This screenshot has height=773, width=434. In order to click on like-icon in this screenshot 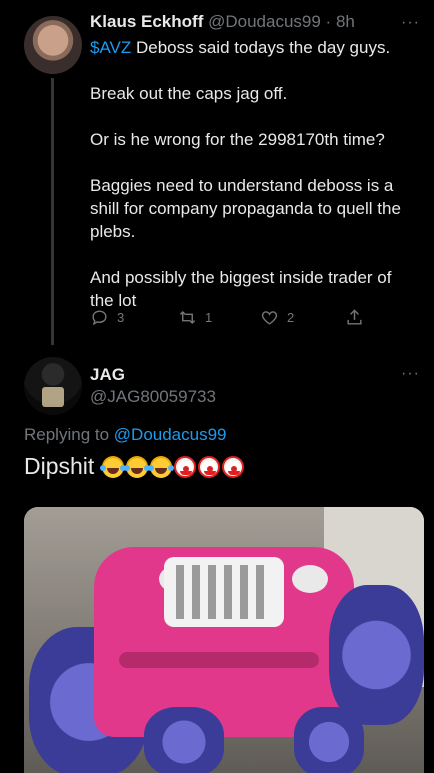, I will do `click(269, 318)`.